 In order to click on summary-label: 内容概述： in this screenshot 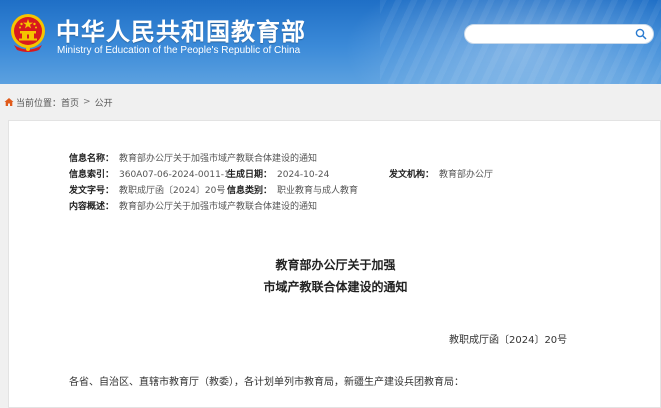, I will do `click(92, 207)`.